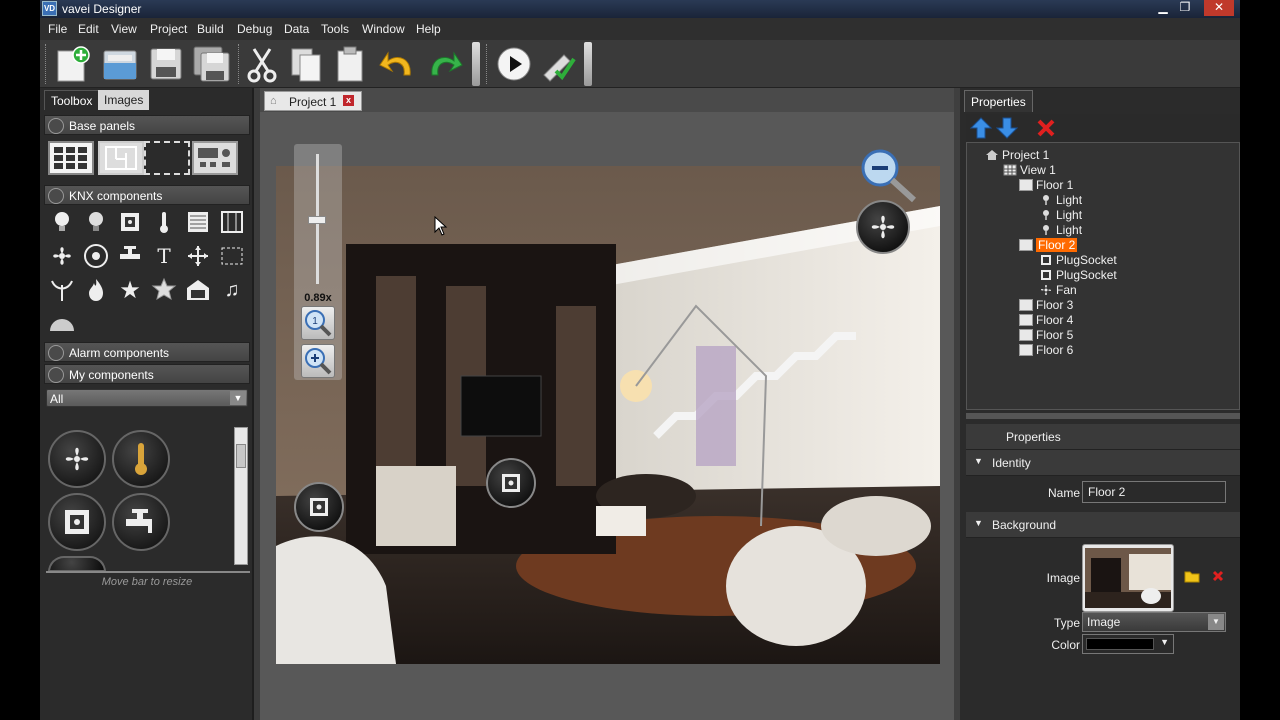 This screenshot has width=1280, height=720. I want to click on tree-node: PlugSocket, so click(1078, 259).